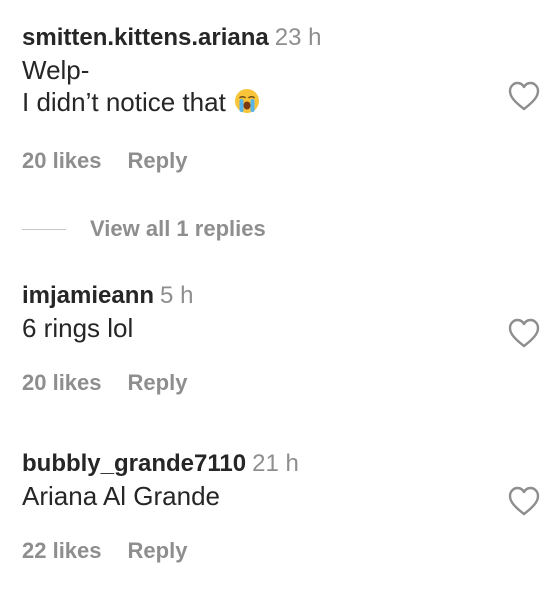  I want to click on view-replies-row: View all 1 replies, so click(144, 229).